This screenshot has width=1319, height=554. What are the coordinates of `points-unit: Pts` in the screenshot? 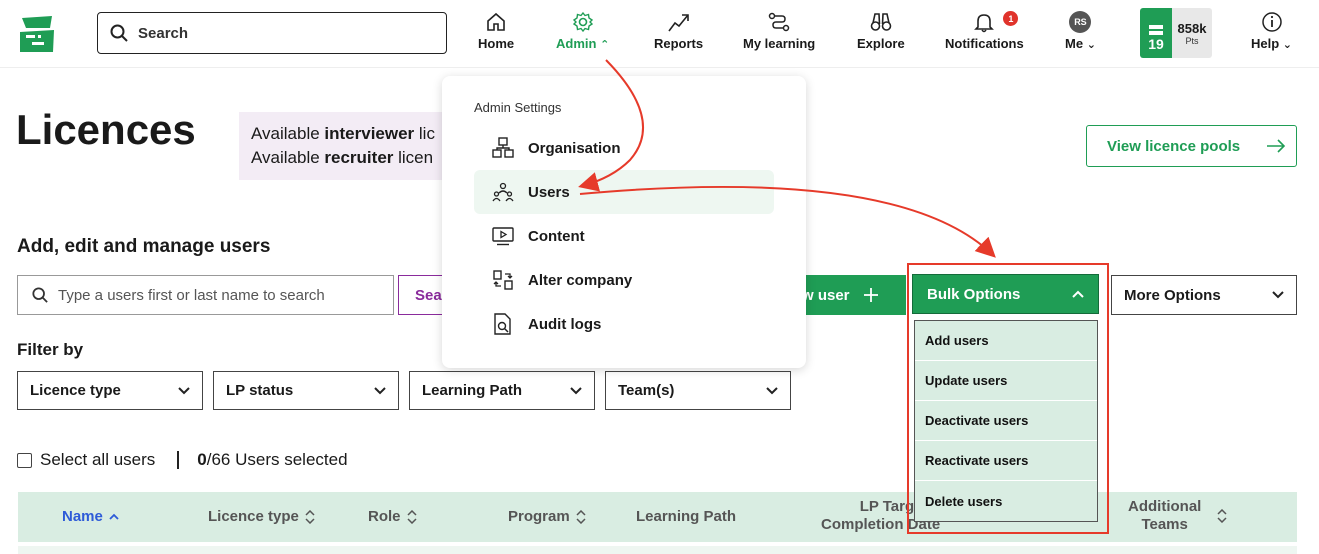 It's located at (1192, 40).